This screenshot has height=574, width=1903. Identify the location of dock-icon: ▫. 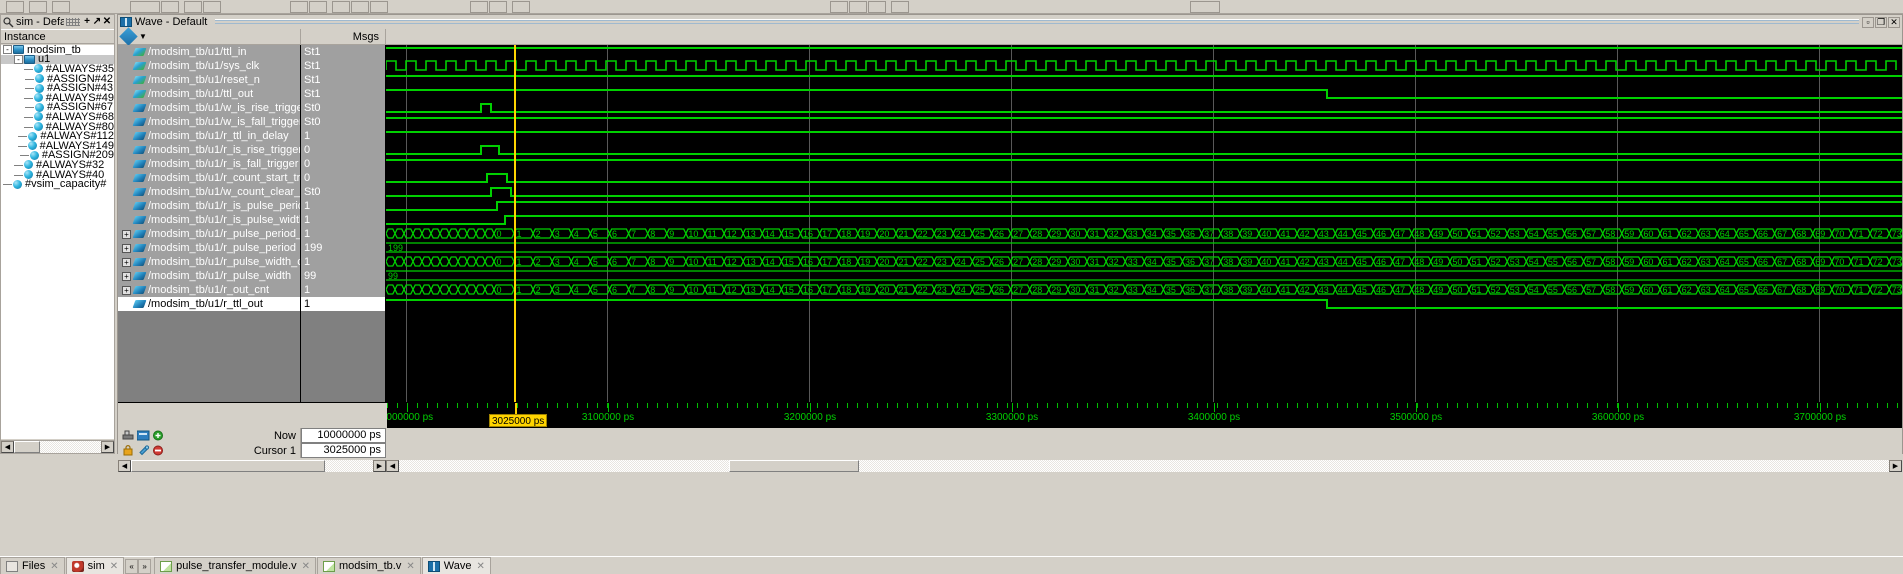
(1868, 22).